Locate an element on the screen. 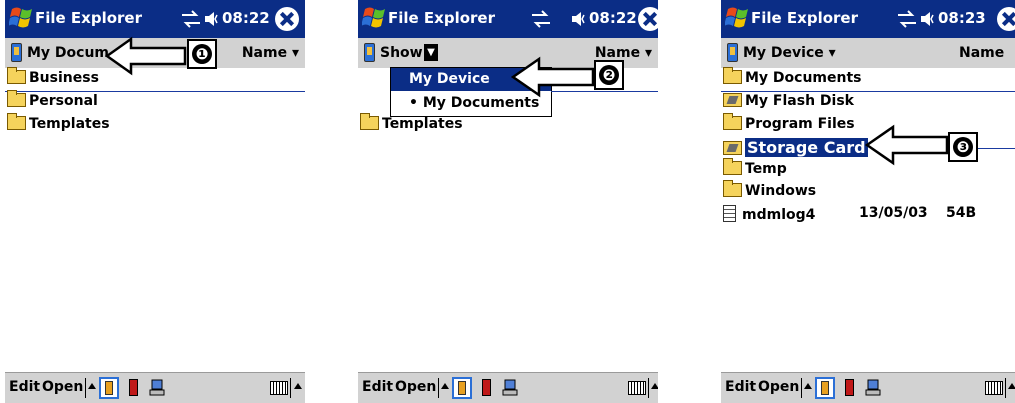 The height and width of the screenshot is (403, 1015). sort-by-name: Name is located at coordinates (981, 53).